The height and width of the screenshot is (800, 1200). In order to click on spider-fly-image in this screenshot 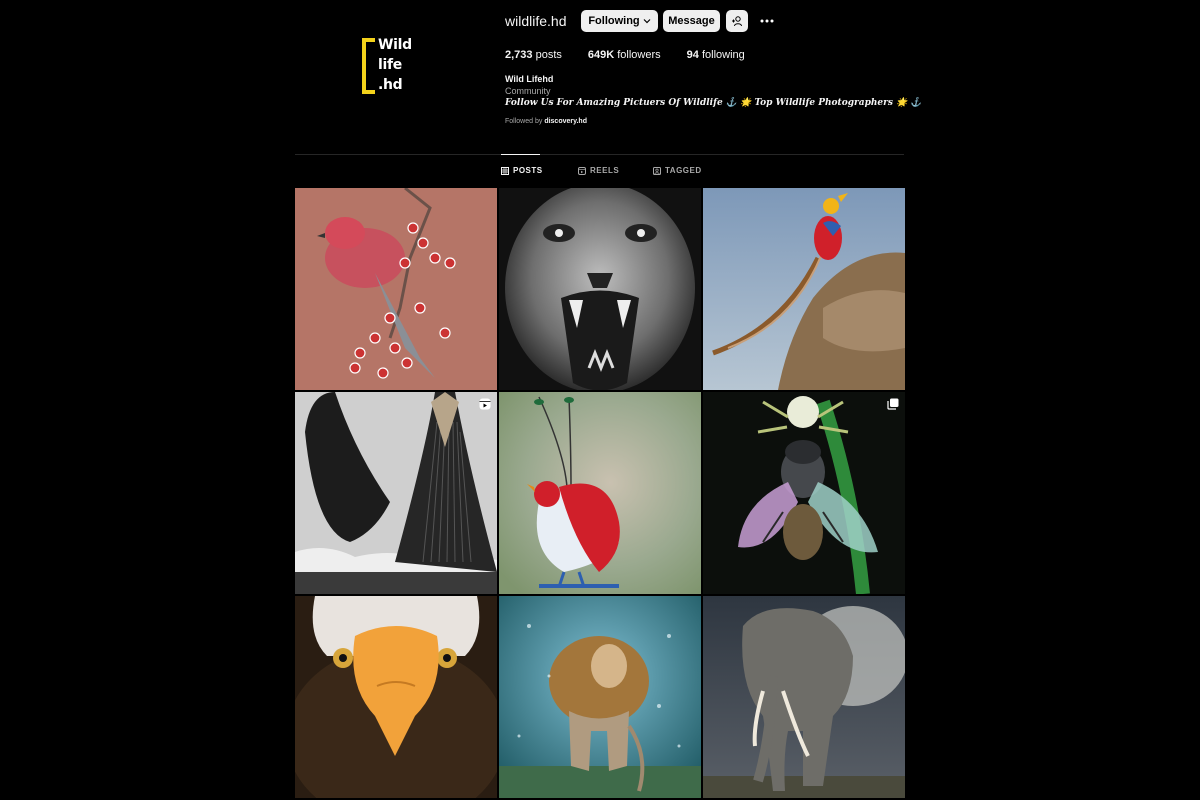, I will do `click(804, 493)`.